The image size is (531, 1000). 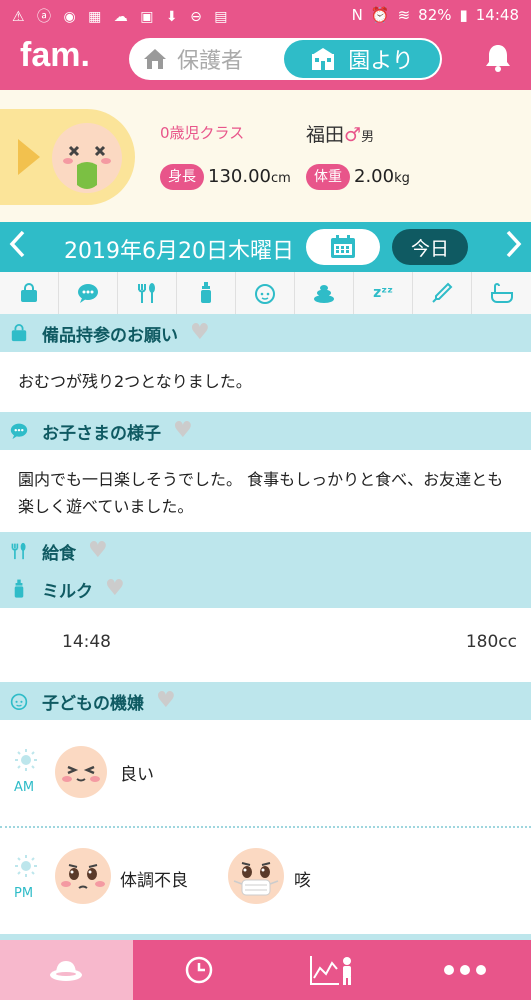 I want to click on section-title-items: 備品持参のお願い, so click(x=110, y=335).